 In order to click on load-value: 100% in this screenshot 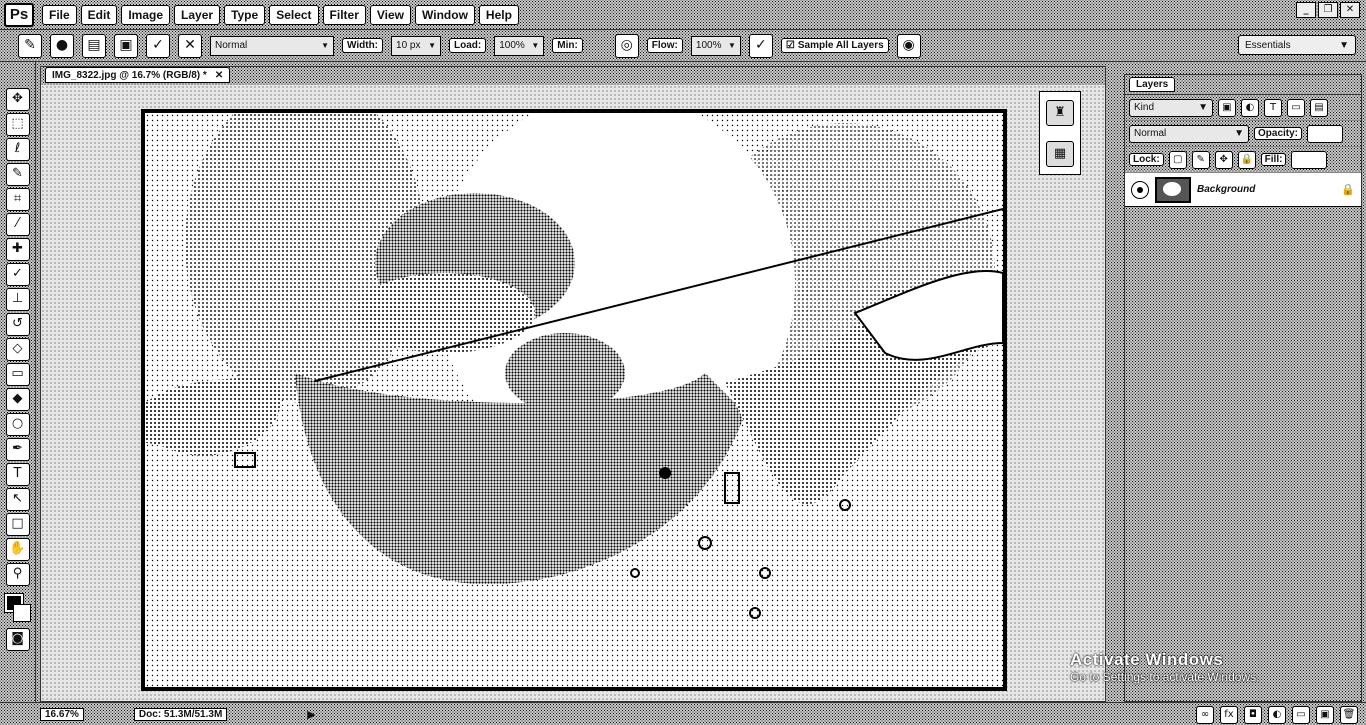, I will do `click(512, 45)`.